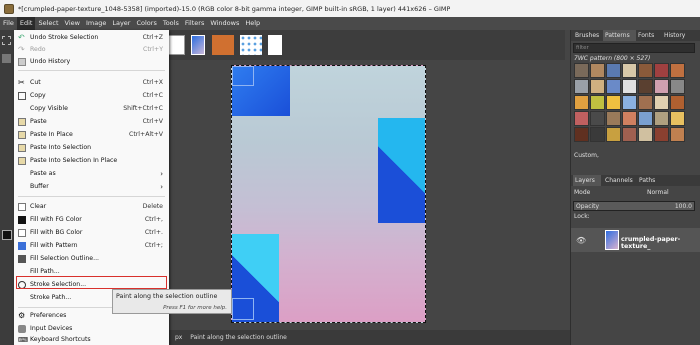  What do you see at coordinates (649, 35) in the screenshot?
I see `tab-fonts: Fonts` at bounding box center [649, 35].